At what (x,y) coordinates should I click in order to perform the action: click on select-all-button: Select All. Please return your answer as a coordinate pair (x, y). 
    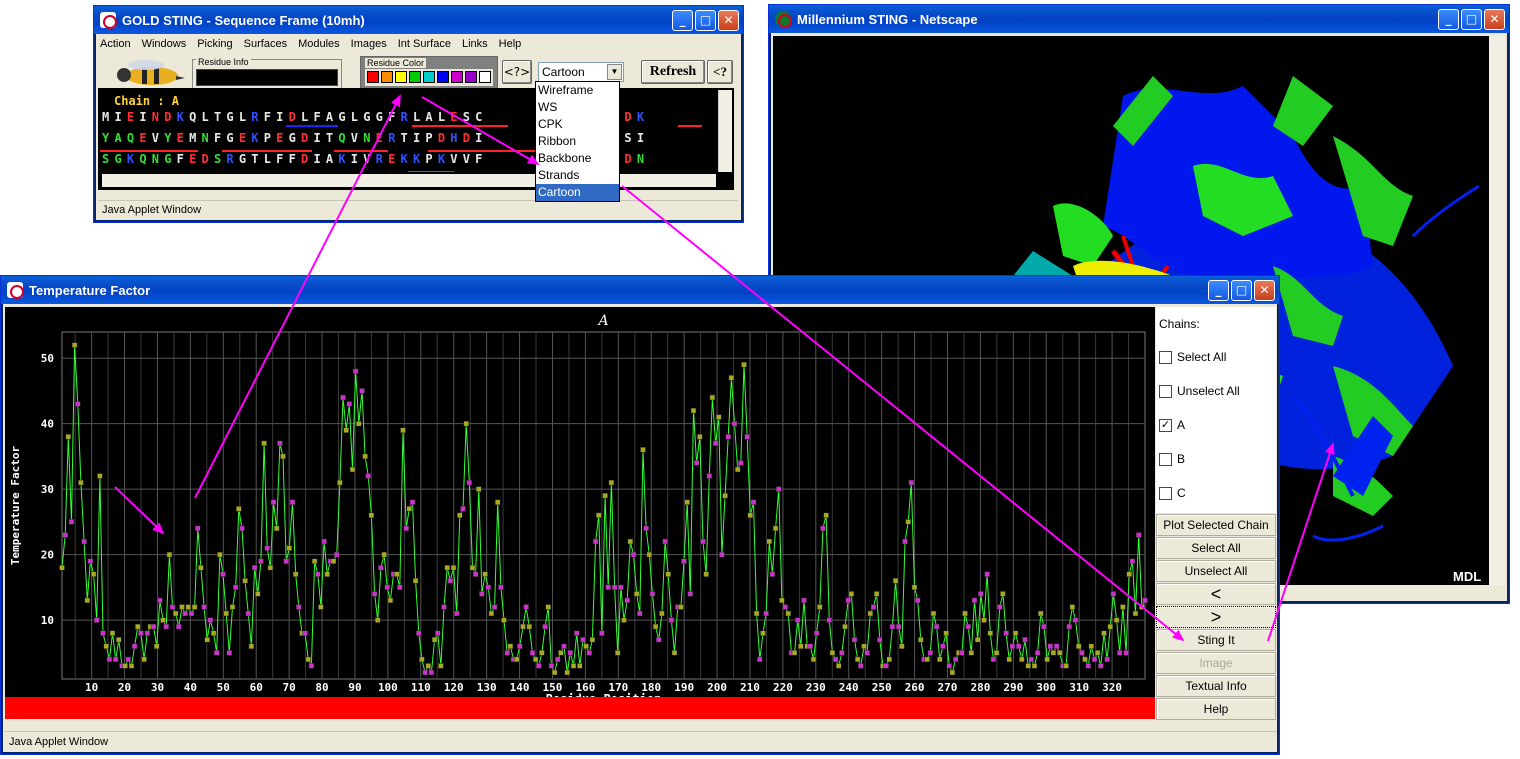
    Looking at the image, I should click on (1216, 548).